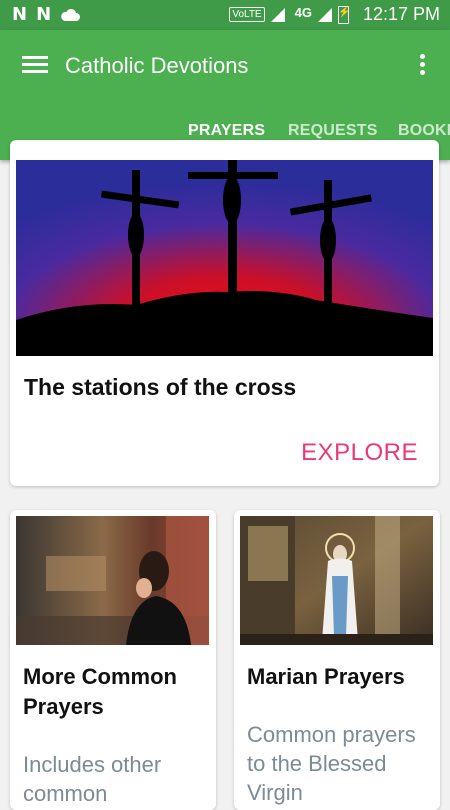 This screenshot has height=810, width=450. I want to click on tab-requests: REQUESTS, so click(333, 131).